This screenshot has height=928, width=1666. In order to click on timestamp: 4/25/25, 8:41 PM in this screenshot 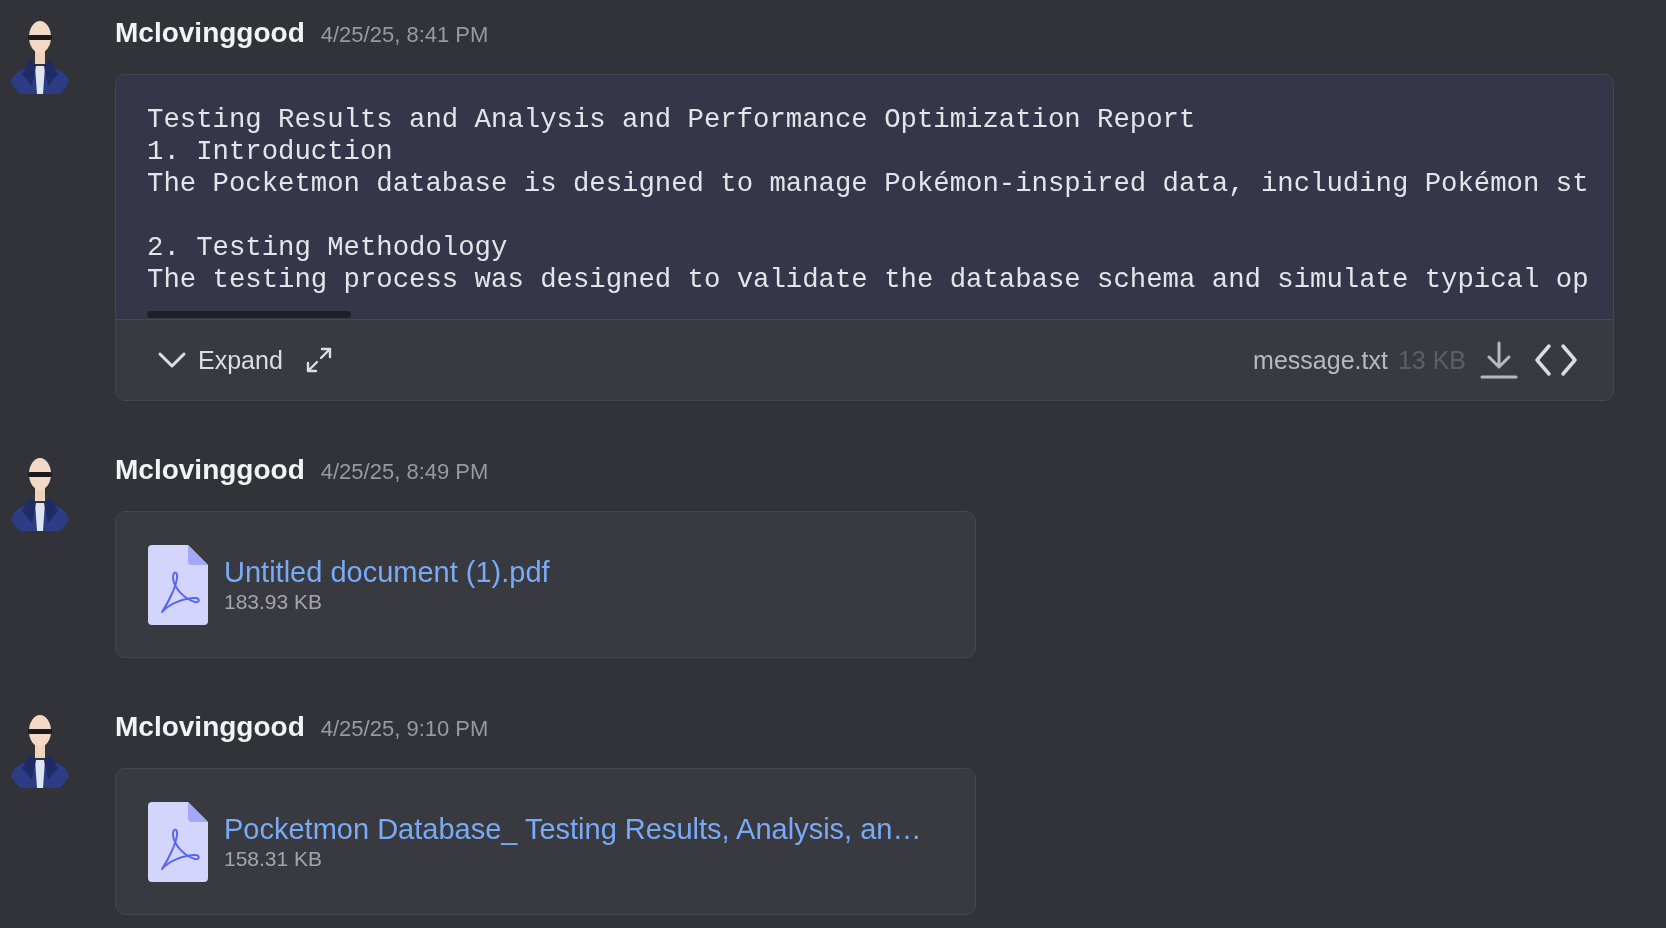, I will do `click(404, 35)`.